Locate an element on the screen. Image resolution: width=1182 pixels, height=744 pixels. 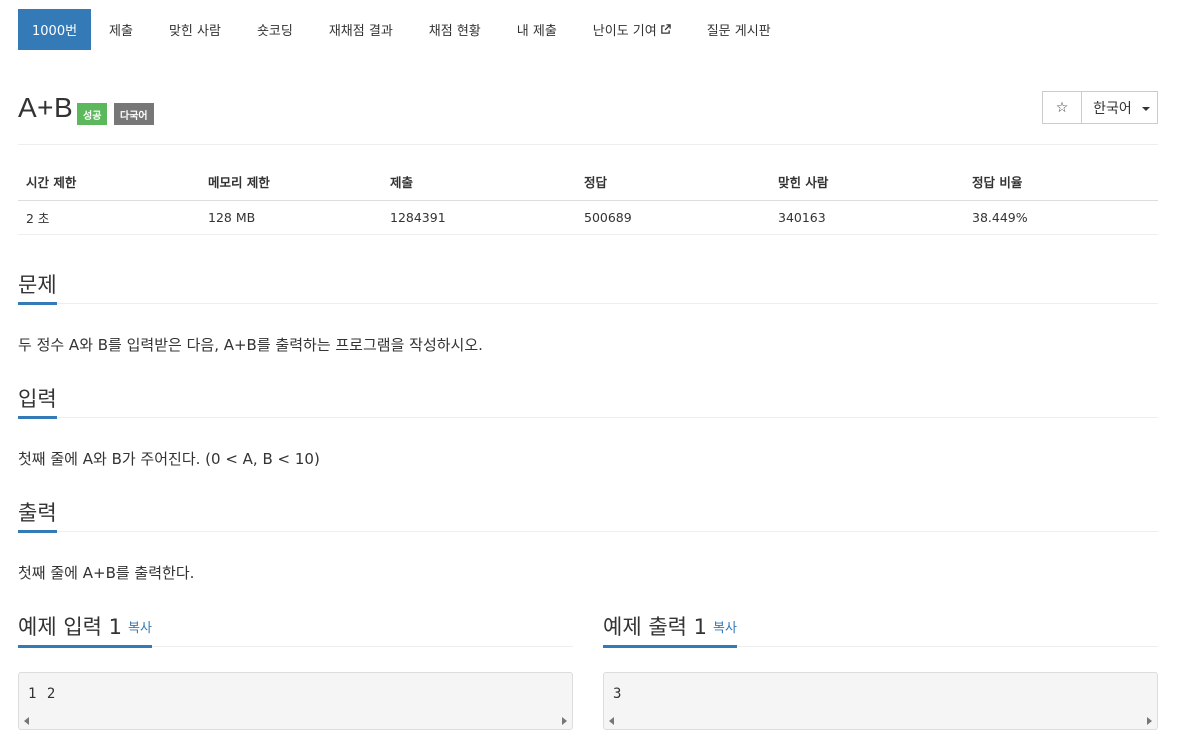
table-header-row: 시간 제한 메모리 제한 제출 정답 맞힌 사람 정답 비율 is located at coordinates (588, 182).